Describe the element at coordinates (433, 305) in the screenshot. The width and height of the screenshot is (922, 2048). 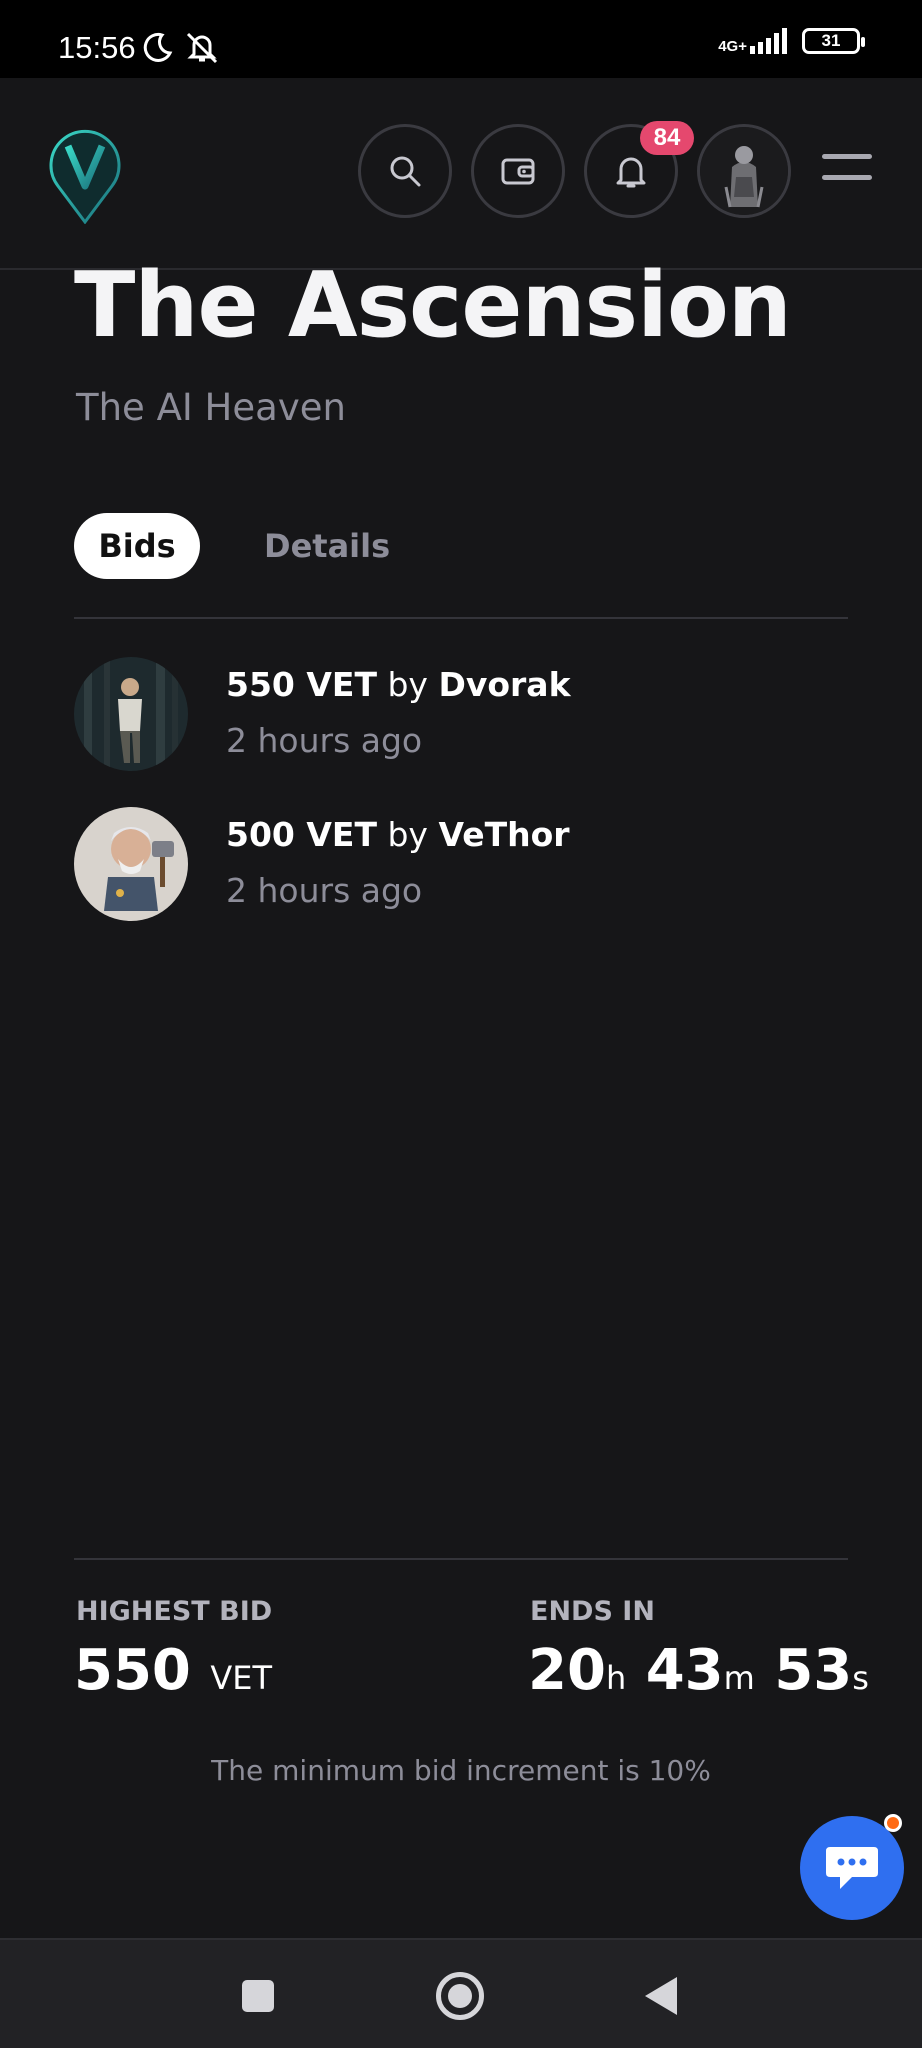
I see `auction-title: The Ascension` at that location.